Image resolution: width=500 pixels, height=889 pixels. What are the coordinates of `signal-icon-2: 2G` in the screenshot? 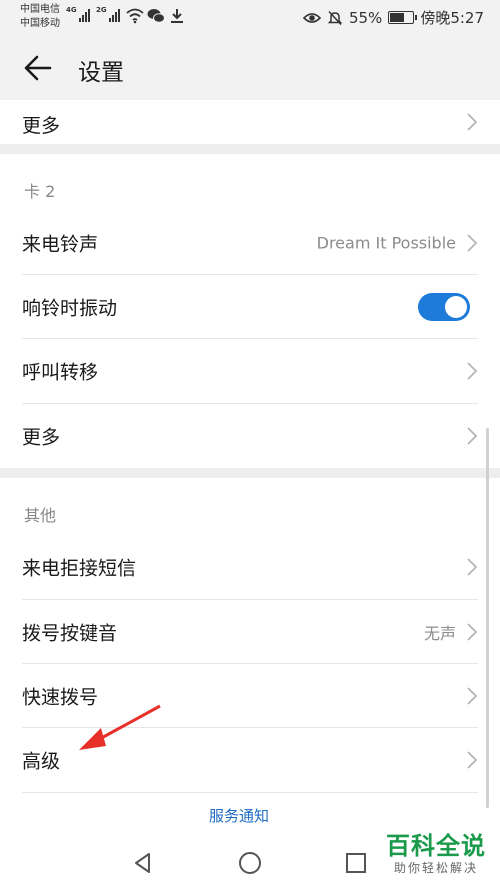 It's located at (108, 14).